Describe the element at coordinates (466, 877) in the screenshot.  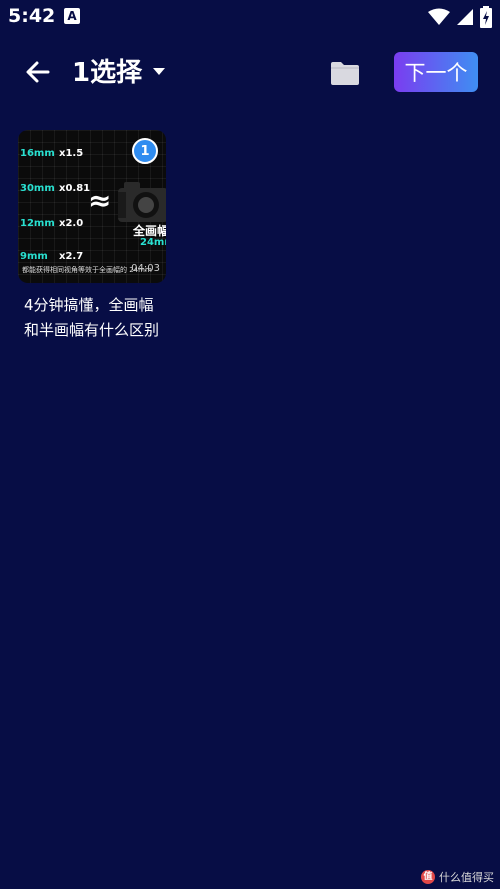
I see `watermark-text: 什么值得买` at that location.